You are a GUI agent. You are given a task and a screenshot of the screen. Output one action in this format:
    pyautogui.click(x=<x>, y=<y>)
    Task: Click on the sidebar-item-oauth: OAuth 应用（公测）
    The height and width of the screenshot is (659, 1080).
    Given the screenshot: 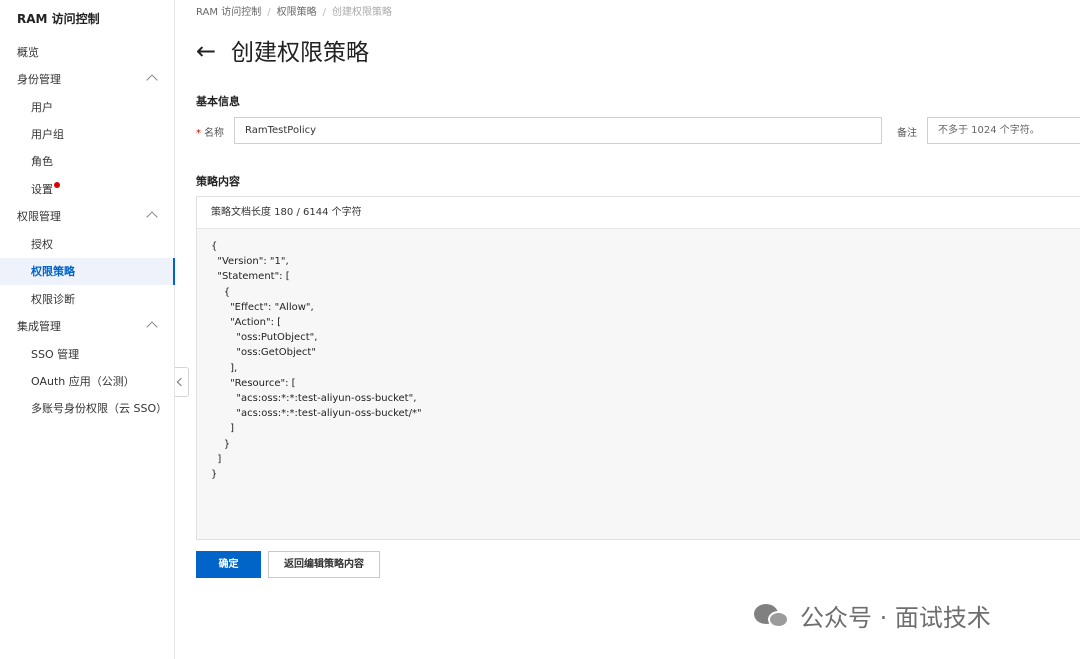 What is the action you would take?
    pyautogui.click(x=87, y=381)
    